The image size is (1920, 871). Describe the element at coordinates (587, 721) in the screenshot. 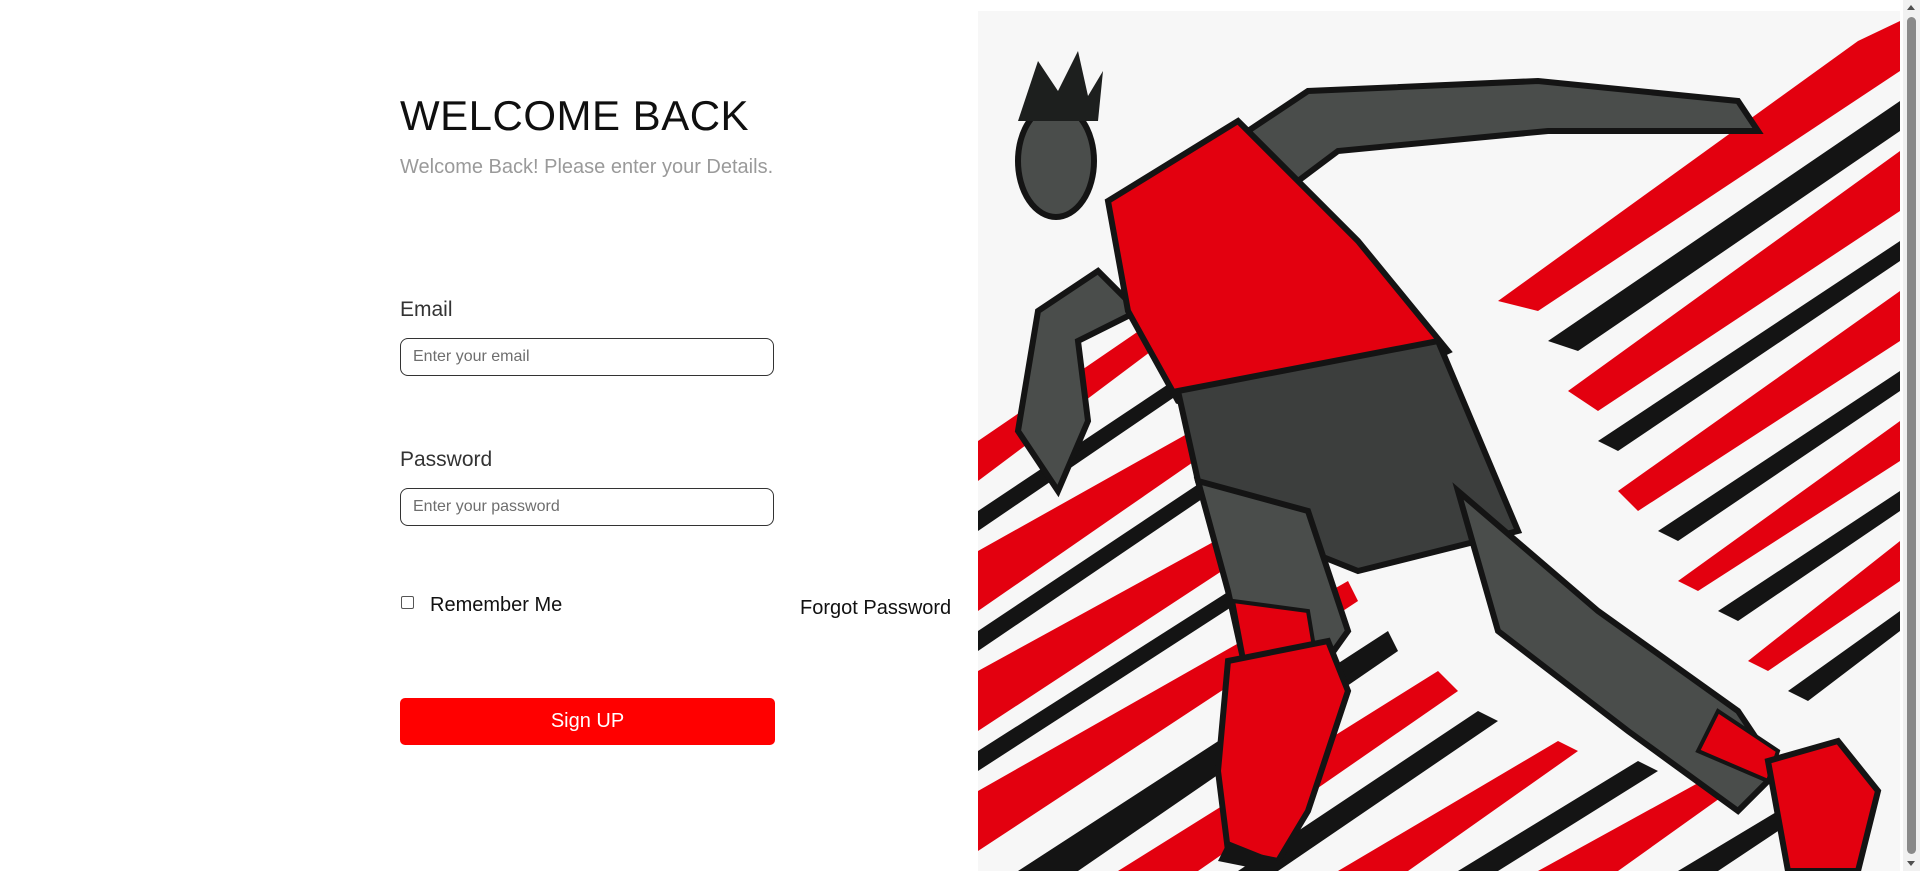

I see `sign-up-button: Sign UP` at that location.